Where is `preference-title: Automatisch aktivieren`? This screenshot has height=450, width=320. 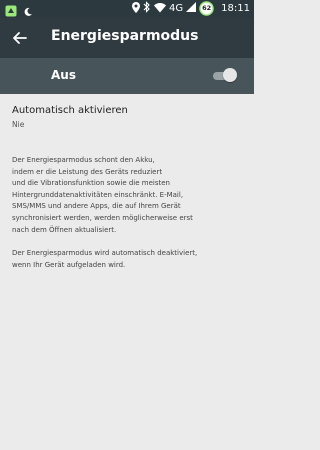
preference-title: Automatisch aktivieren is located at coordinates (70, 110).